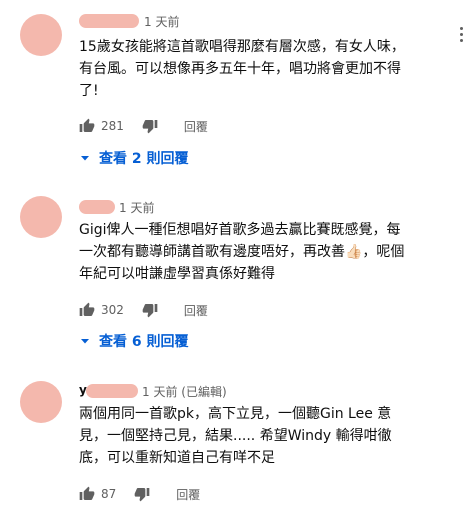 The width and height of the screenshot is (466, 511). What do you see at coordinates (463, 35) in the screenshot?
I see `more-actions-icon` at bounding box center [463, 35].